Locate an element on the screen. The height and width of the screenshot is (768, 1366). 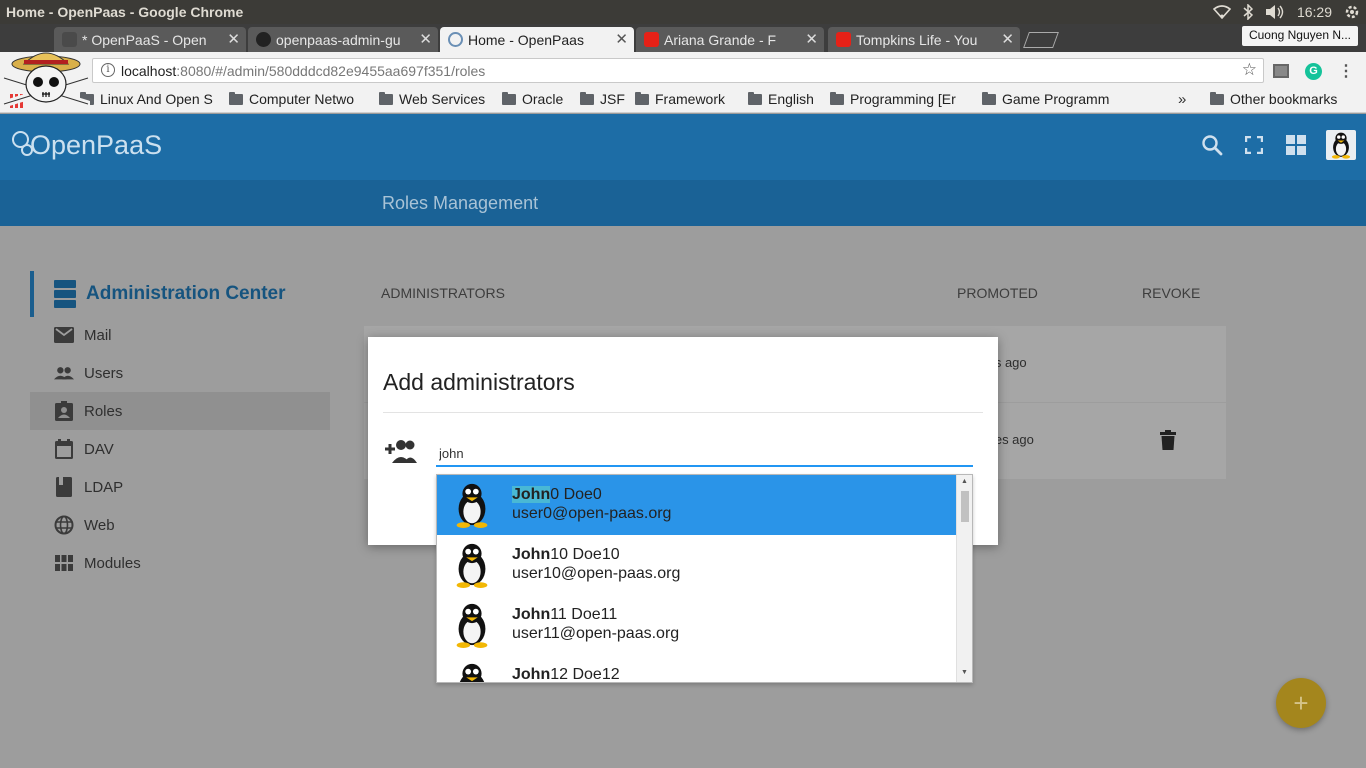
tab-label: openpaas-admin-gu is located at coordinates (338, 39).